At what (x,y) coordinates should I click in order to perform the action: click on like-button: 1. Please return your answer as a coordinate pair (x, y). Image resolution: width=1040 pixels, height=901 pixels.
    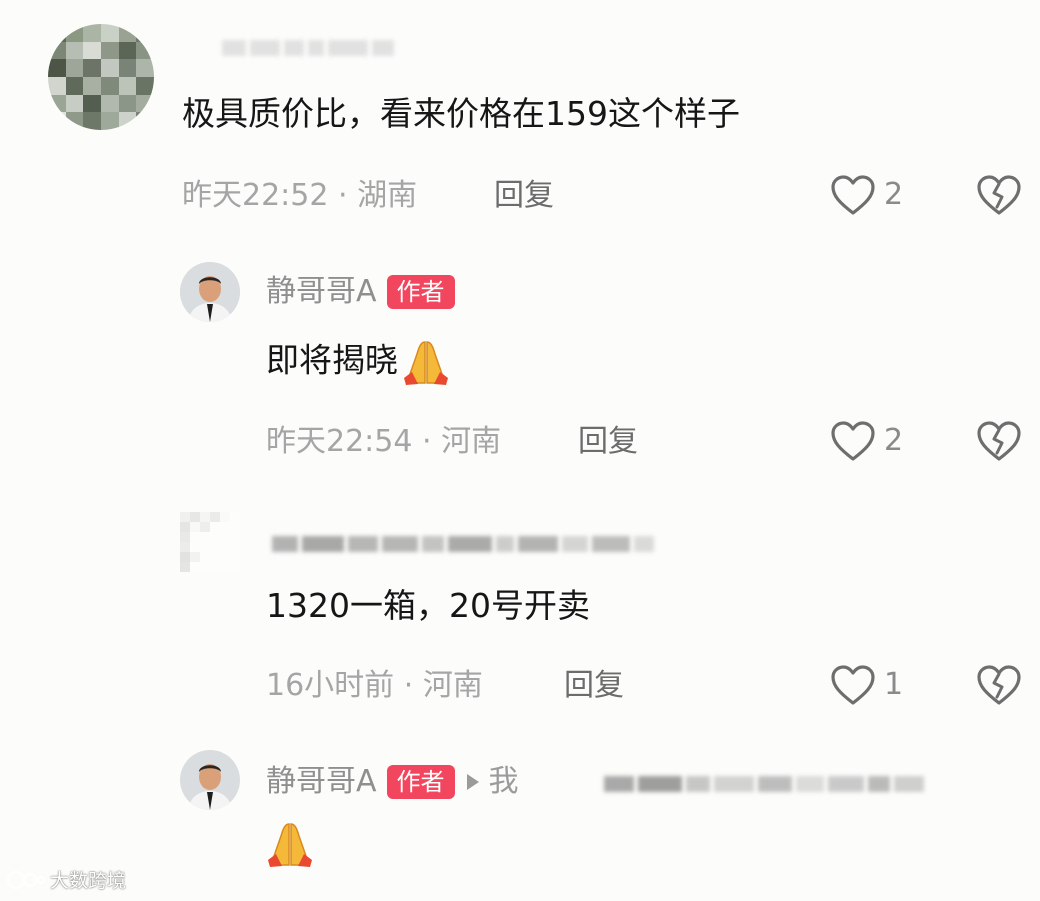
    Looking at the image, I should click on (866, 685).